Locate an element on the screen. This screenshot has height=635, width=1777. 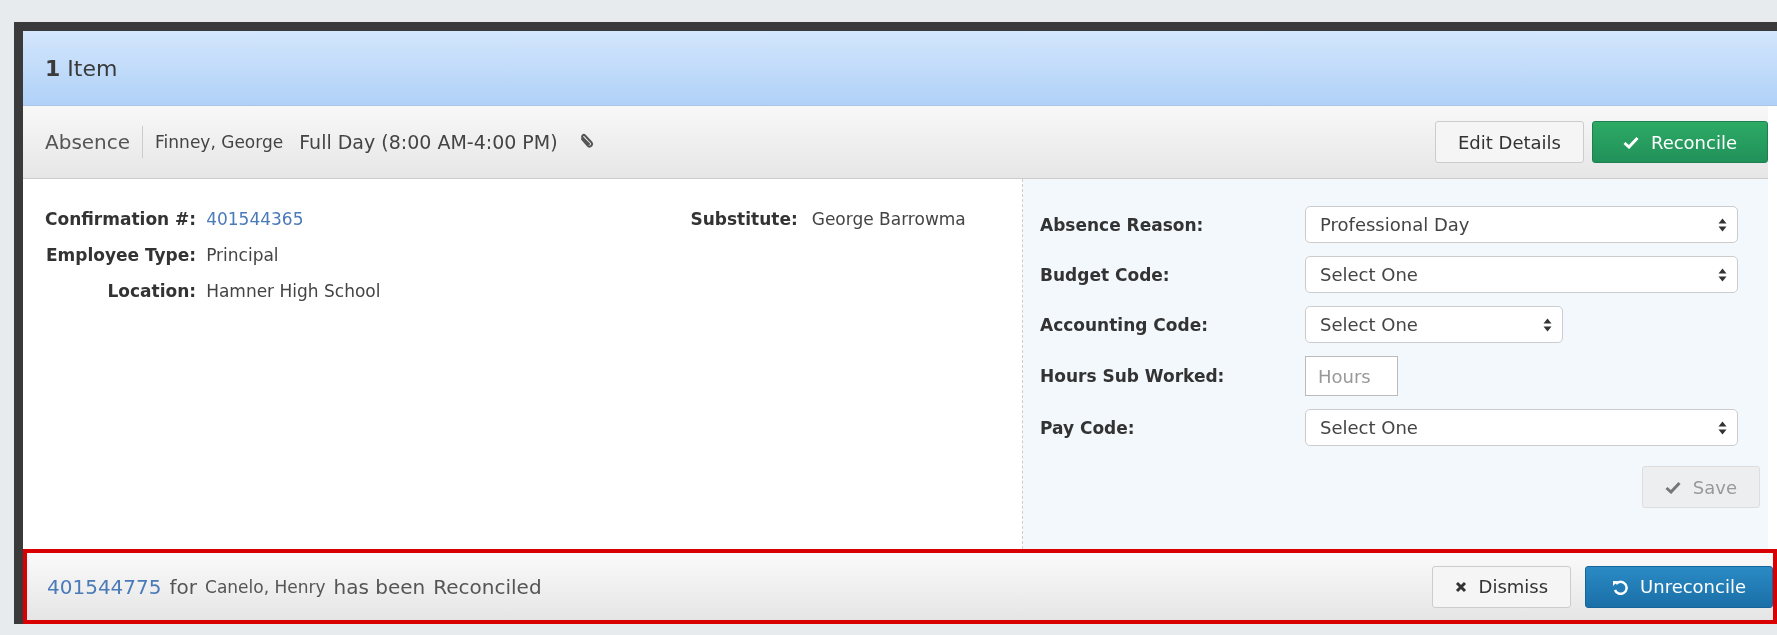
duration: Full Day (8:00 AM-4:00 PM) is located at coordinates (428, 142).